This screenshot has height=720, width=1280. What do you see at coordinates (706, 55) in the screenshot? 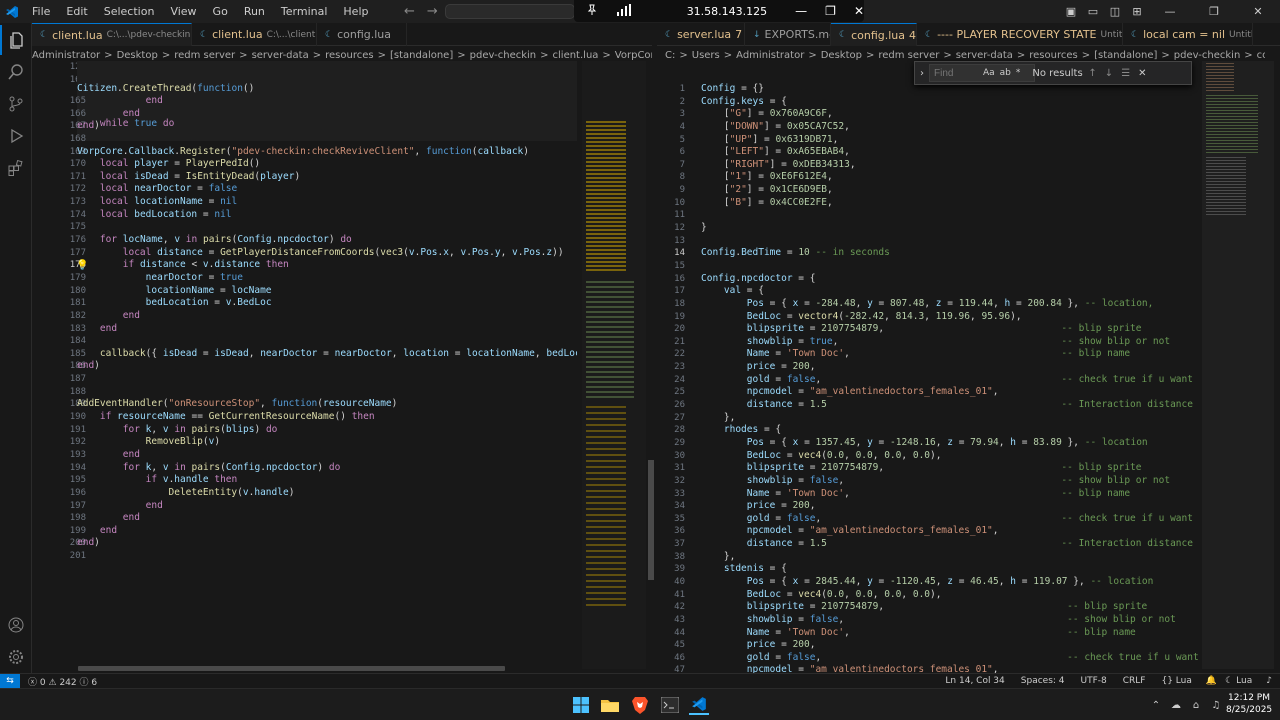
I see `breadcrumb-item: Users` at bounding box center [706, 55].